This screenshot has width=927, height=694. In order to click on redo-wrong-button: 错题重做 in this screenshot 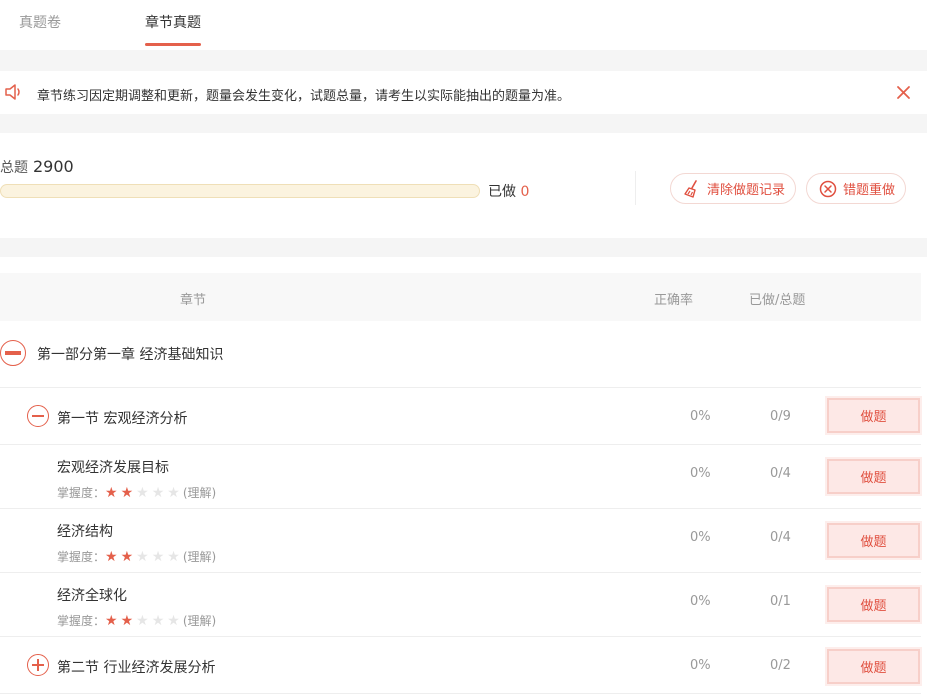, I will do `click(856, 188)`.